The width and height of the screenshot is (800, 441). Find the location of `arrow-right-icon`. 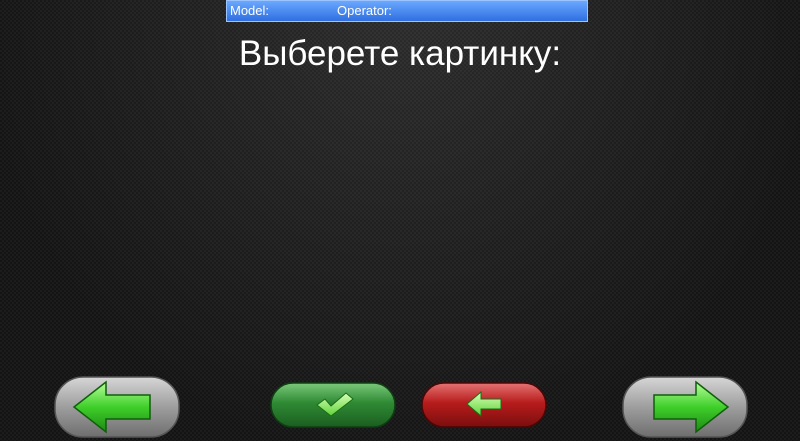

arrow-right-icon is located at coordinates (685, 407).